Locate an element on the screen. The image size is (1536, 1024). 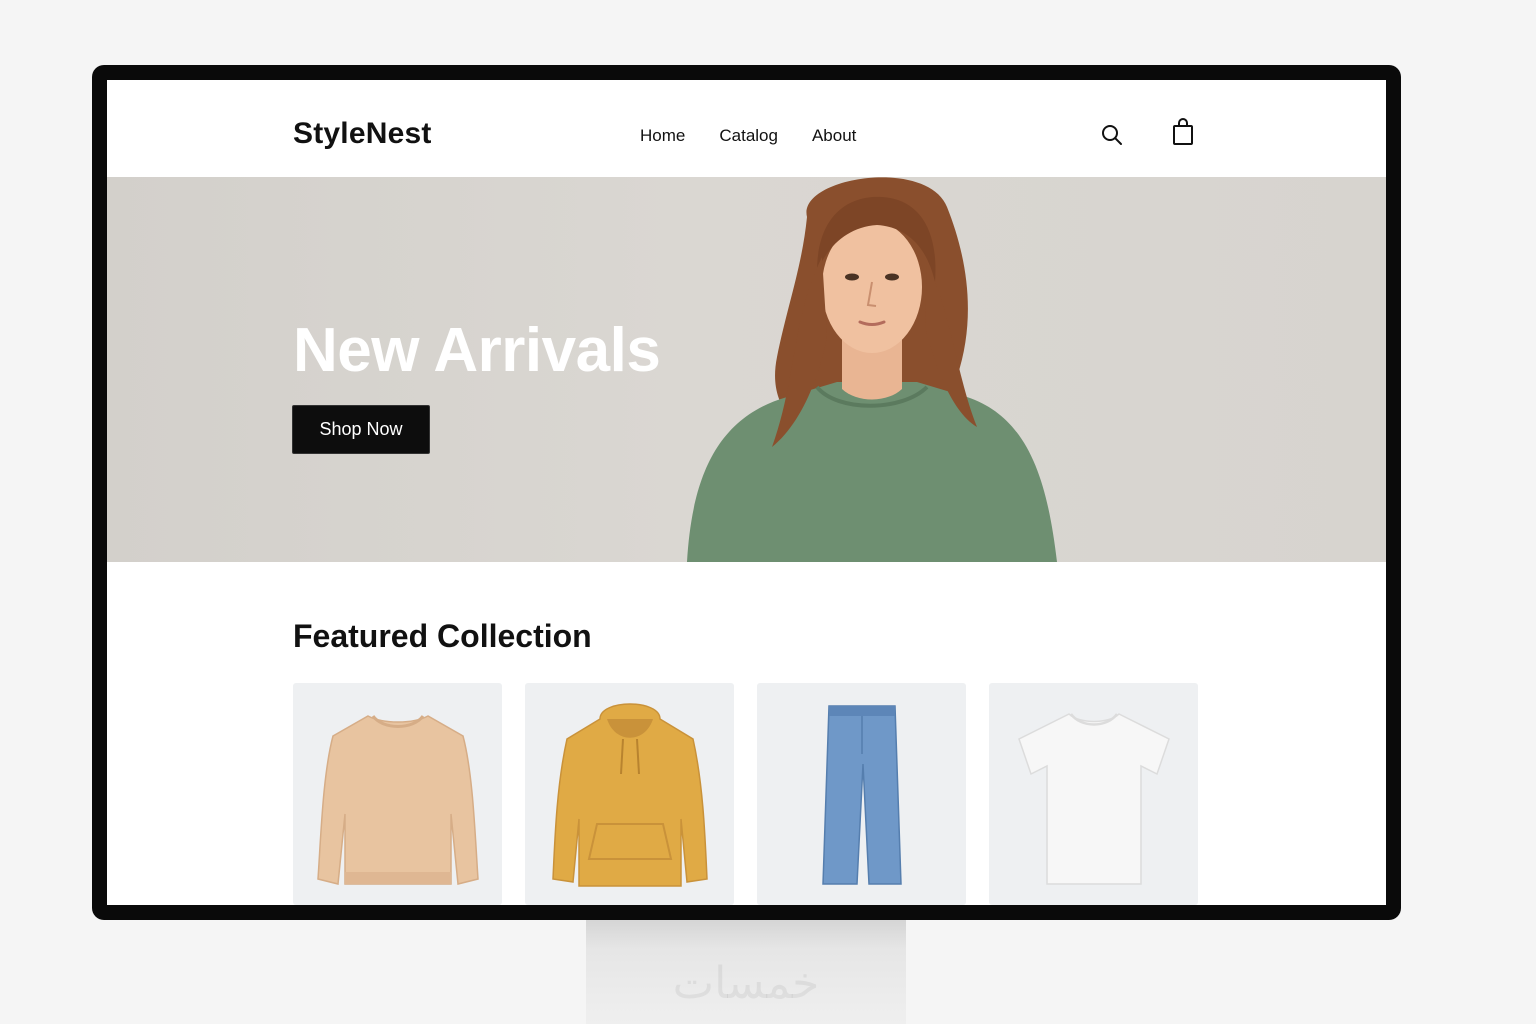
shopping-bag-icon is located at coordinates (1183, 131).